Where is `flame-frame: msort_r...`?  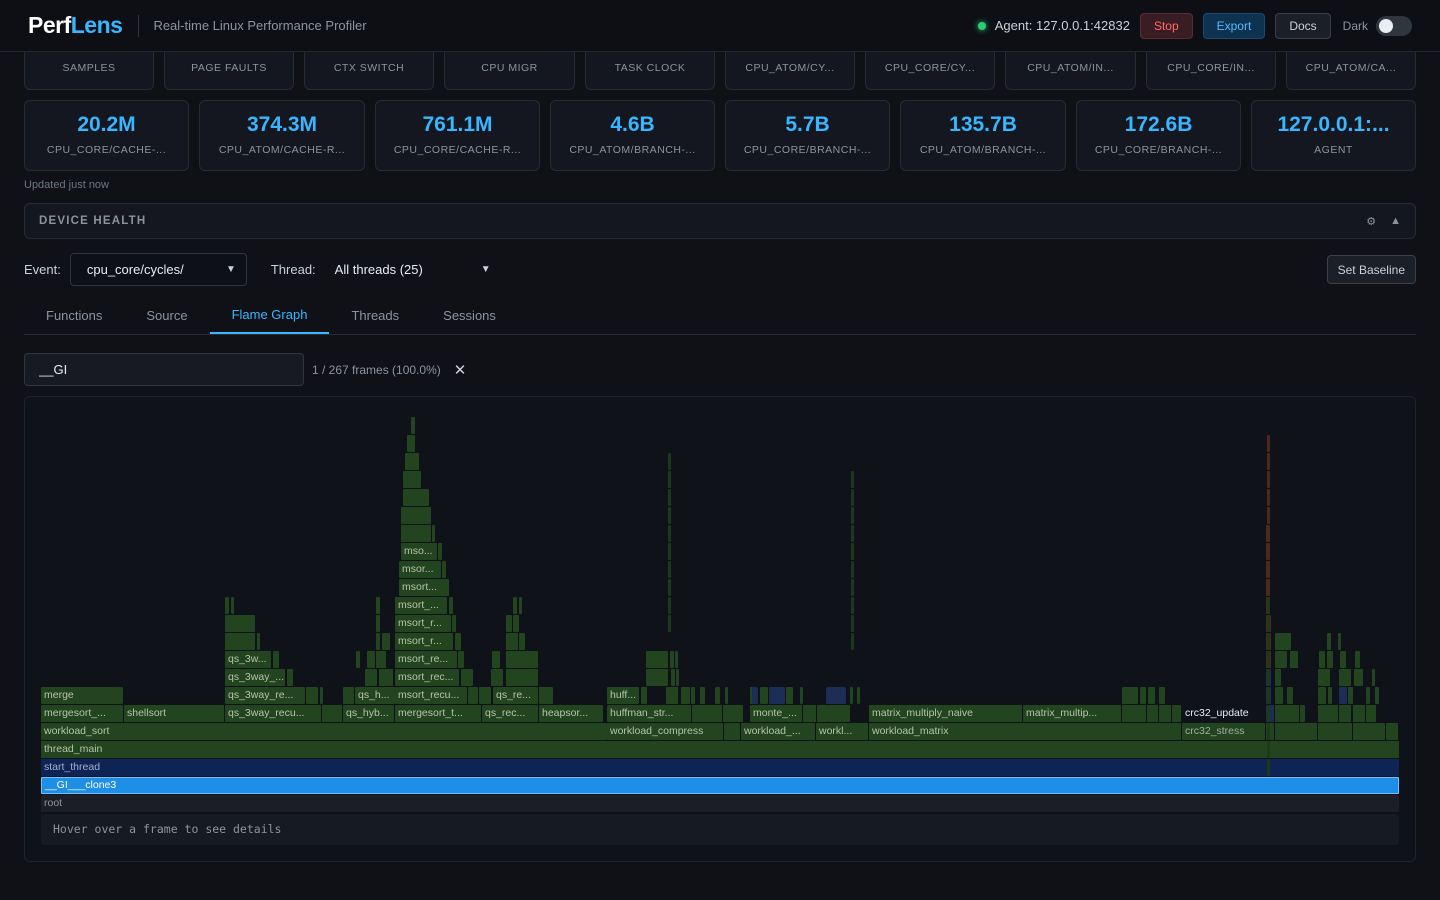 flame-frame: msort_r... is located at coordinates (424, 641).